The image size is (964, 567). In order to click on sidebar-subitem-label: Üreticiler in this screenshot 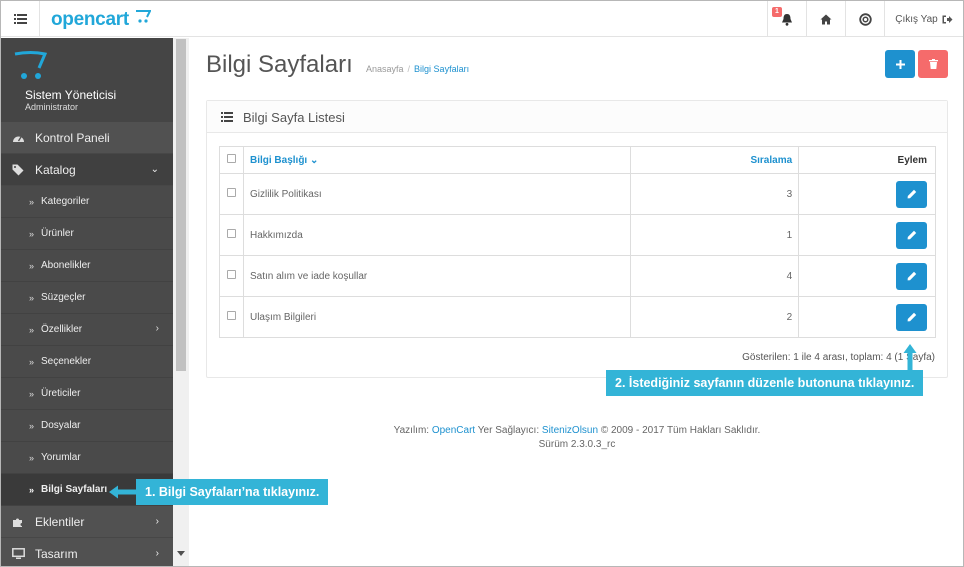, I will do `click(61, 393)`.